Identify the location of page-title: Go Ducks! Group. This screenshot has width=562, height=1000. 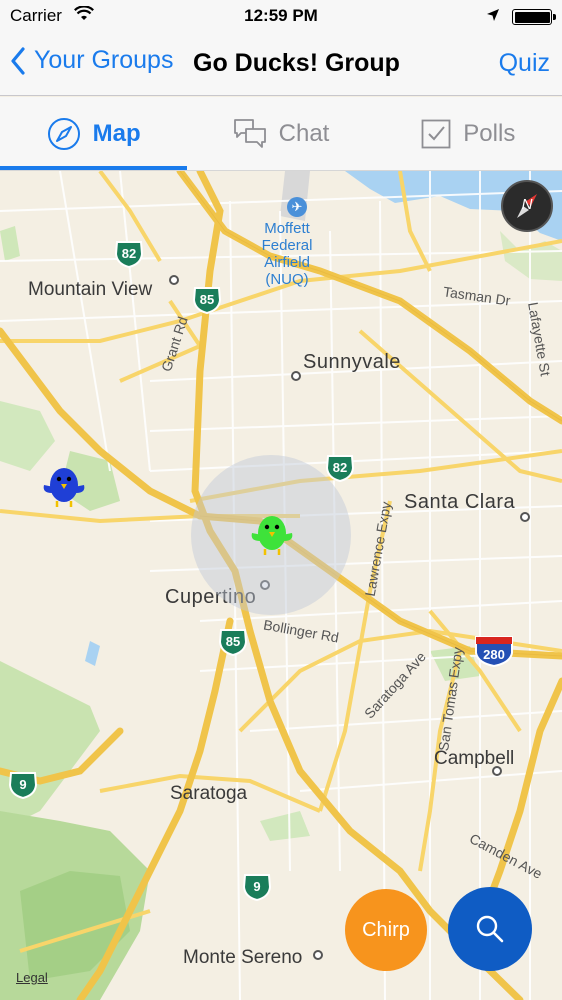
(296, 63).